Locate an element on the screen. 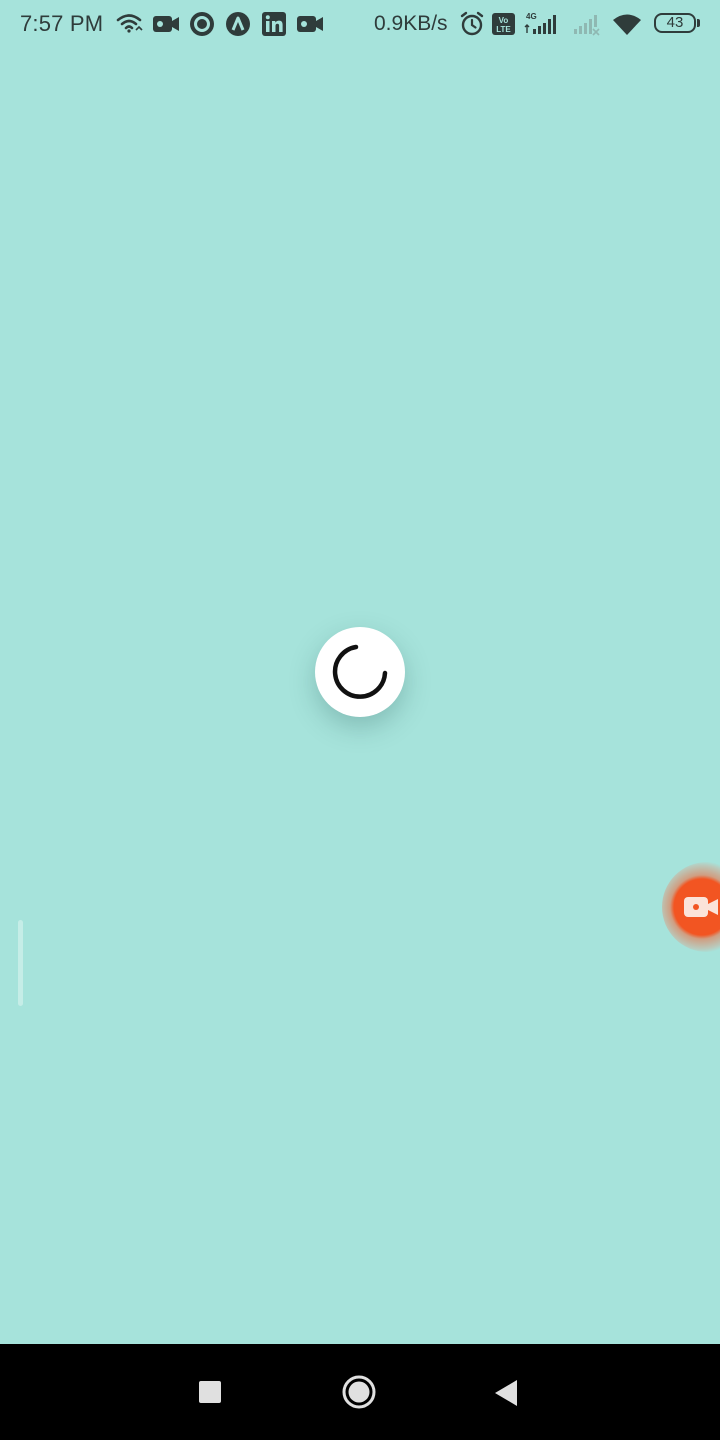  loading-indicator is located at coordinates (360, 672).